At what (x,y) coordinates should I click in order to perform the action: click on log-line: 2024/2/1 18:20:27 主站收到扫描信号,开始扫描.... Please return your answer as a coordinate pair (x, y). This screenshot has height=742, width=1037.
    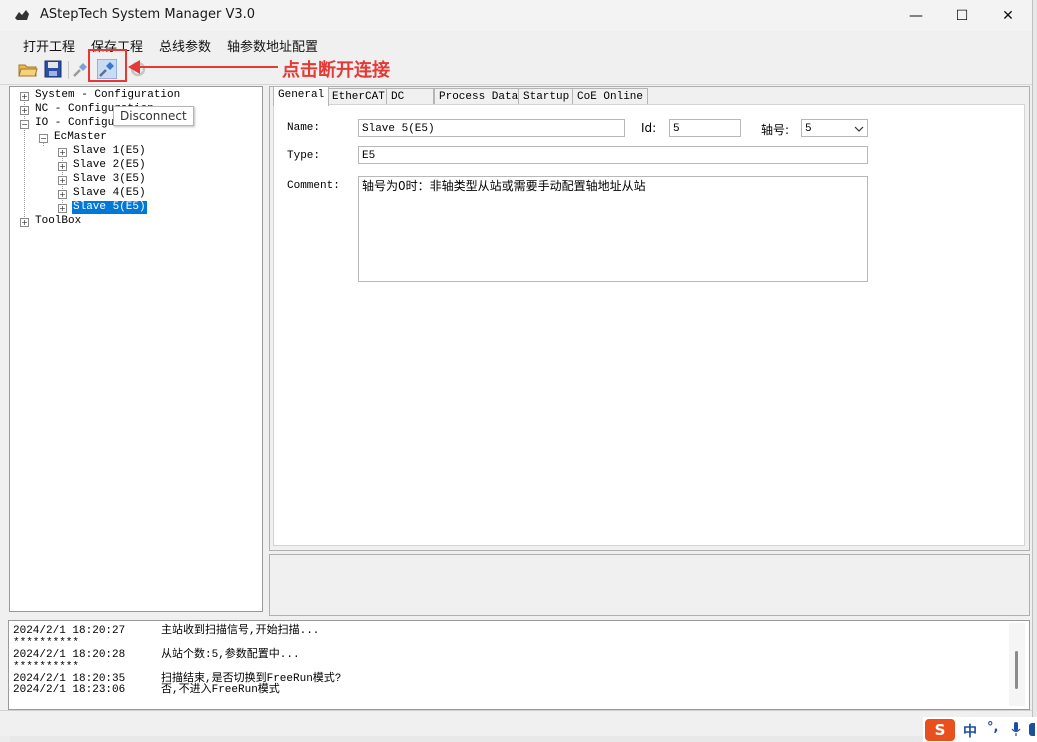
    Looking at the image, I should click on (166, 631).